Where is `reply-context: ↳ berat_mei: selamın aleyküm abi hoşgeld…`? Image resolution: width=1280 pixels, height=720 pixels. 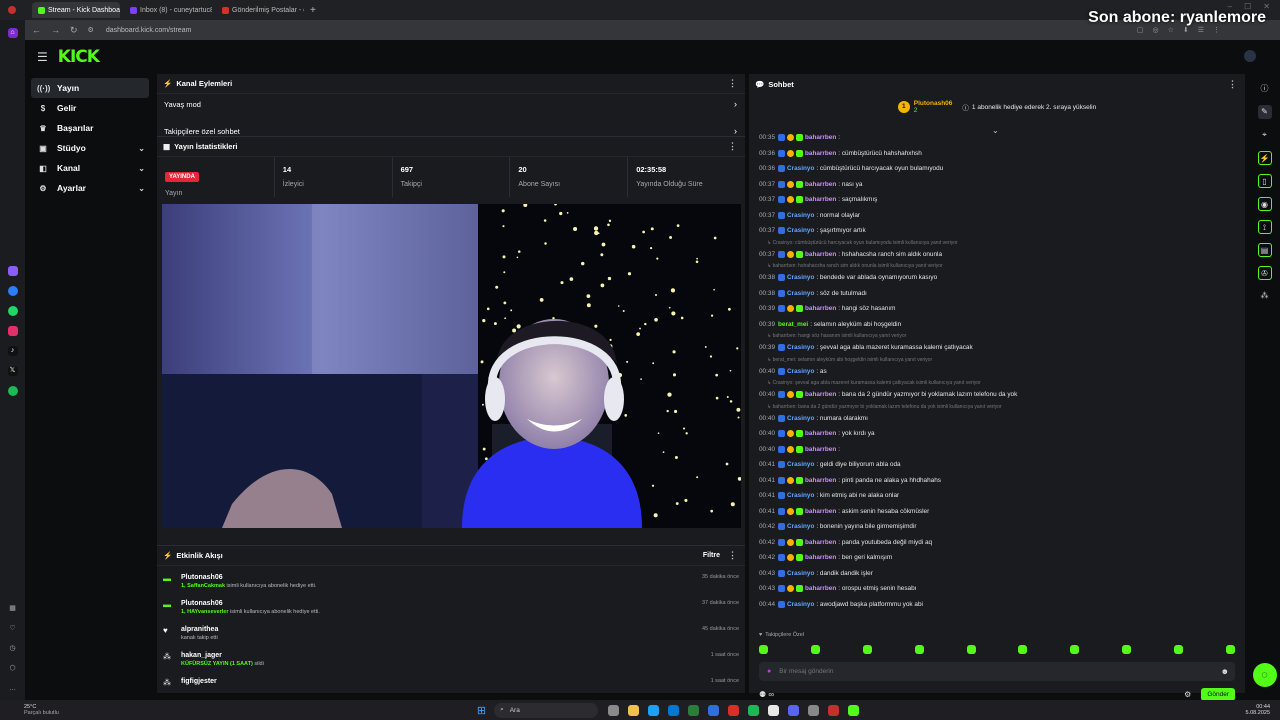 reply-context: ↳ berat_mei: selamın aleyküm abi hoşgeld… is located at coordinates (997, 360).